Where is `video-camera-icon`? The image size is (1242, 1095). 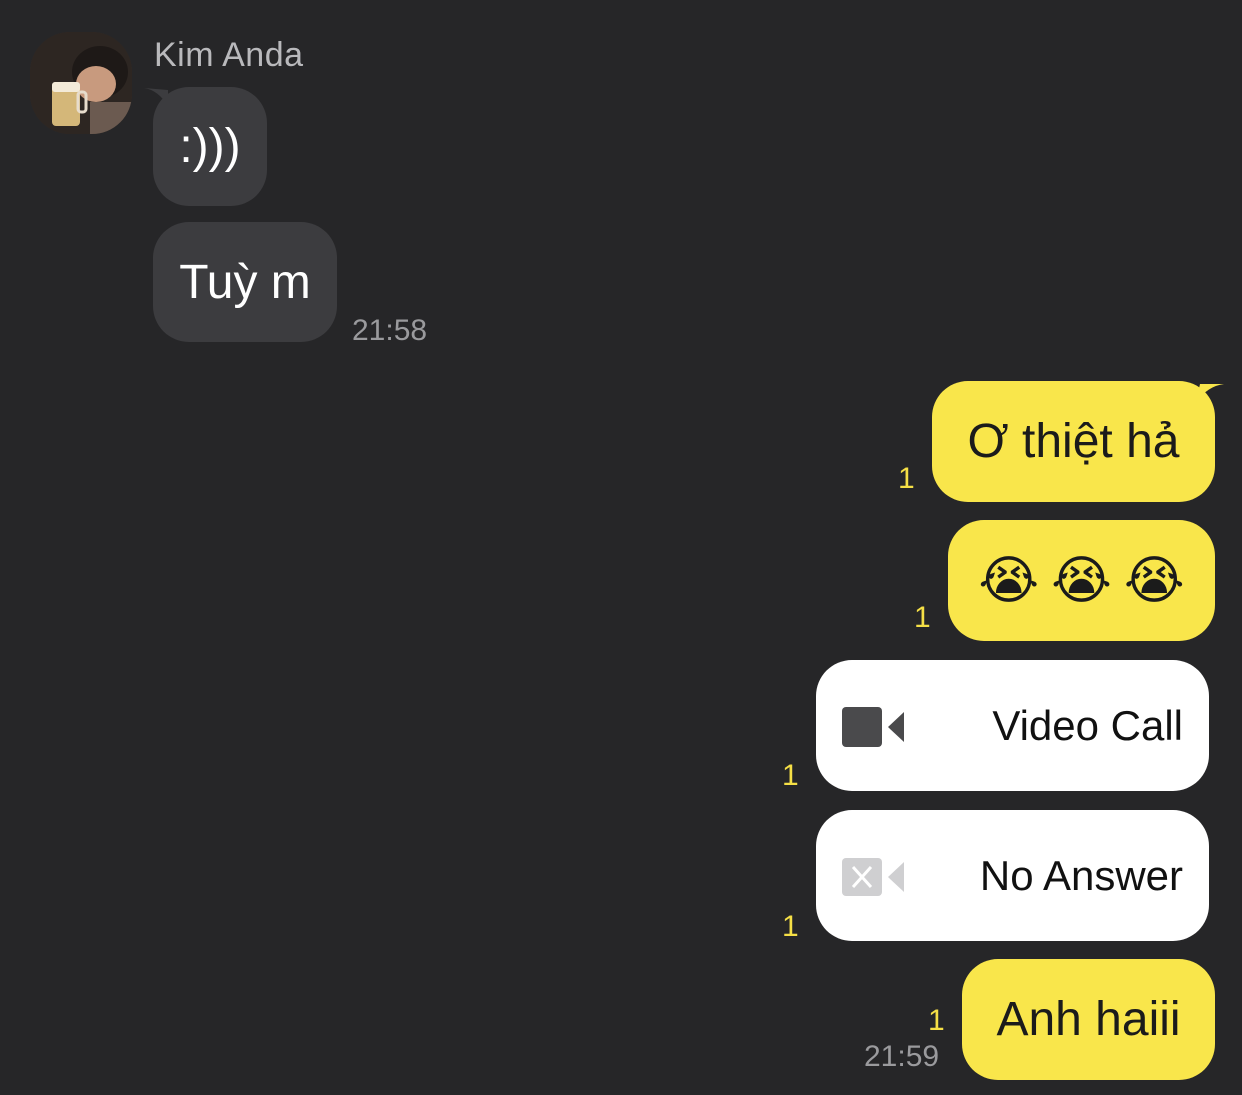 video-camera-icon is located at coordinates (873, 727).